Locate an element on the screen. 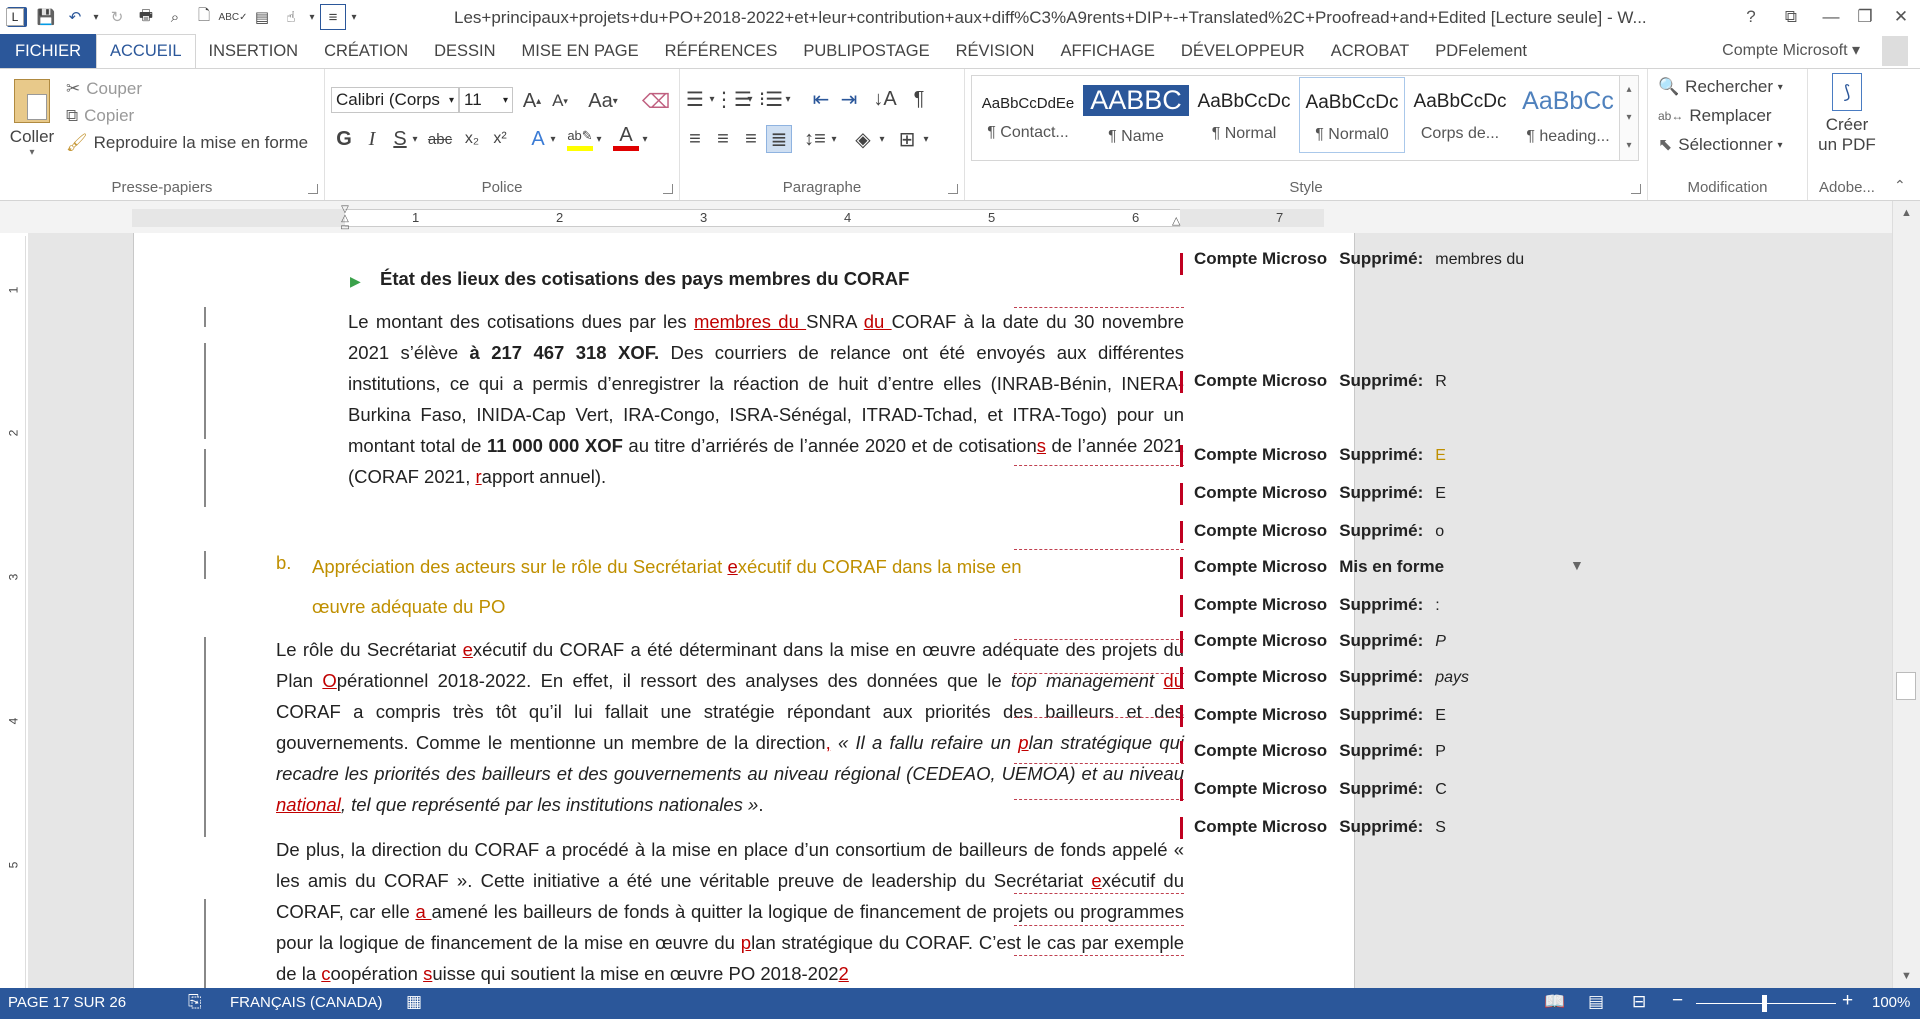 This screenshot has height=1019, width=1920. page-indicator: PAGE 17 SUR 26 is located at coordinates (67, 1002).